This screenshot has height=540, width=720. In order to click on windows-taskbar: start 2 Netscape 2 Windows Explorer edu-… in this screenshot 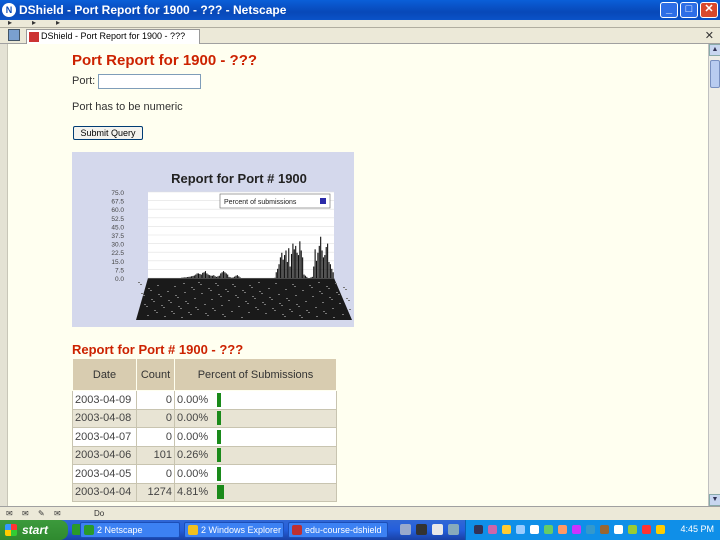, I will do `click(360, 530)`.